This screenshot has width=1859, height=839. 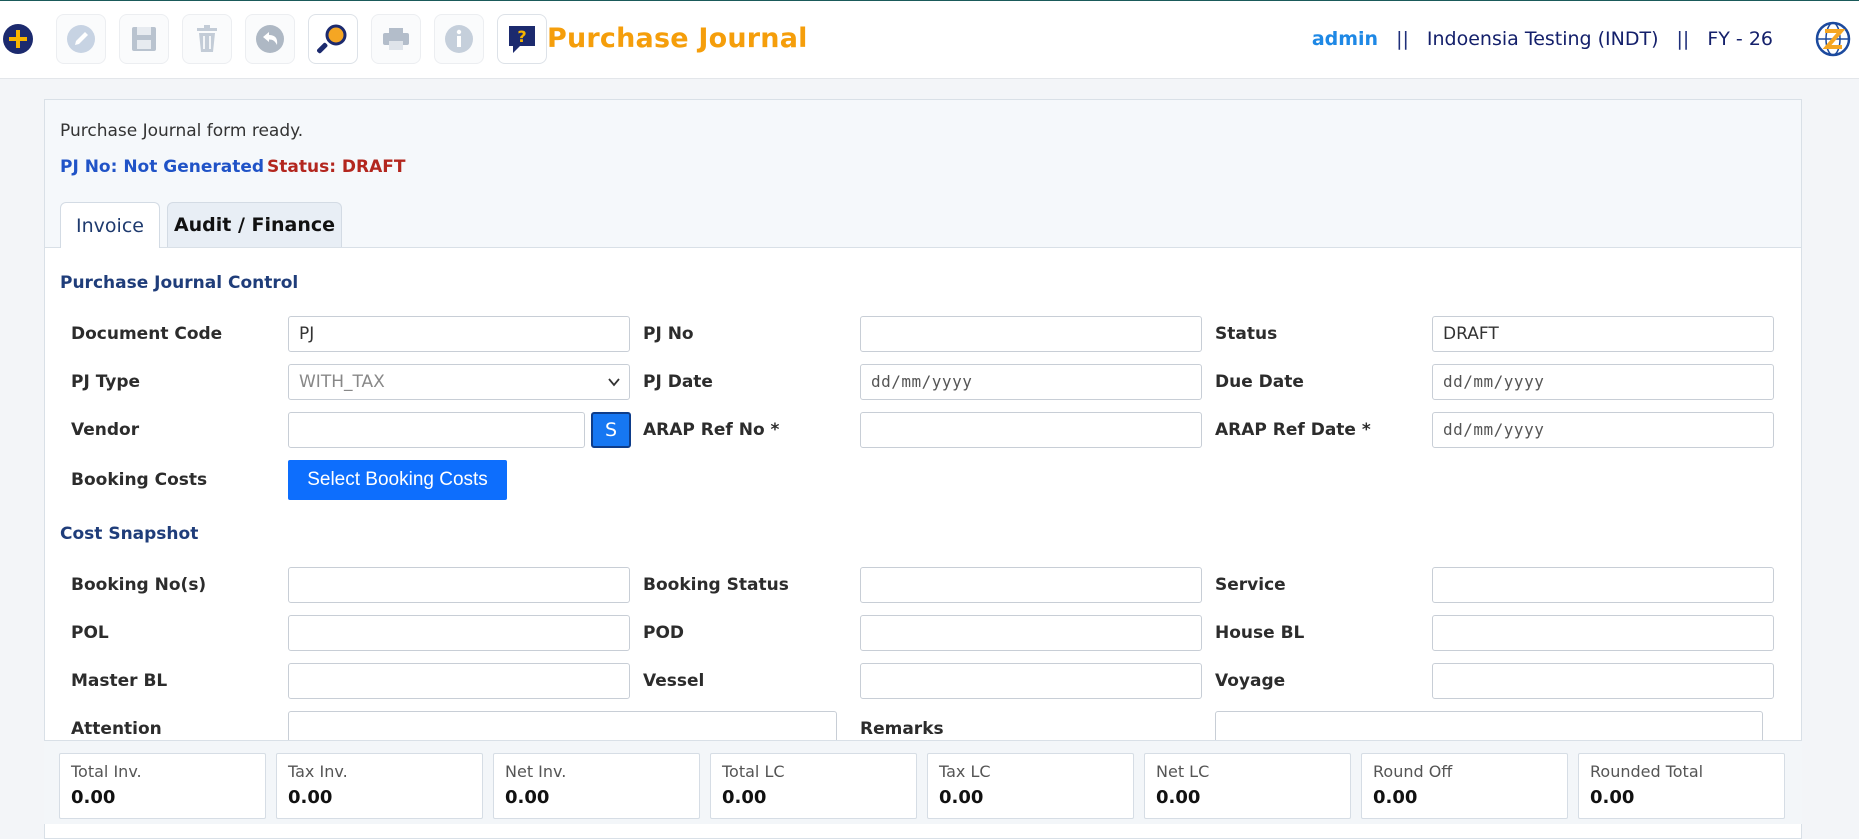 What do you see at coordinates (162, 786) in the screenshot?
I see `total-invoice-box: Total Inv. 0.00` at bounding box center [162, 786].